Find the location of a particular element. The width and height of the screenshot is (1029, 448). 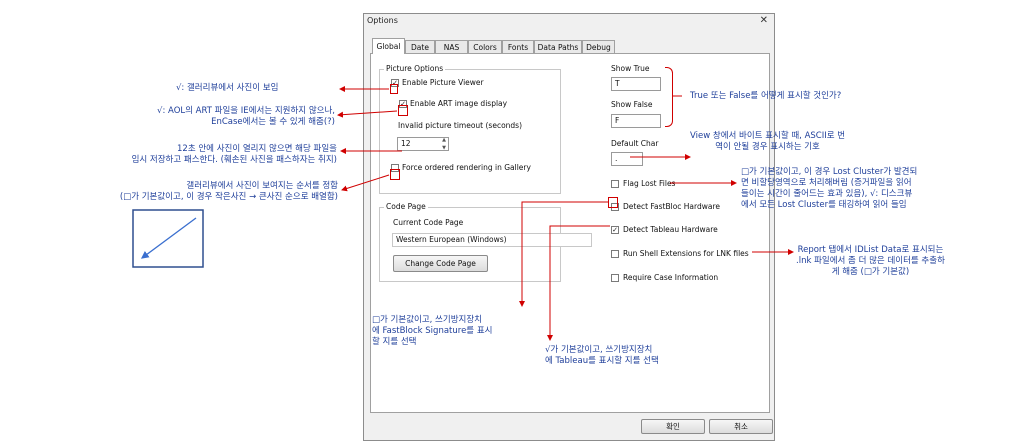

note-defchar-line1: View 창에서 바이트 표시할 때, ASCII로 번 is located at coordinates (768, 136).